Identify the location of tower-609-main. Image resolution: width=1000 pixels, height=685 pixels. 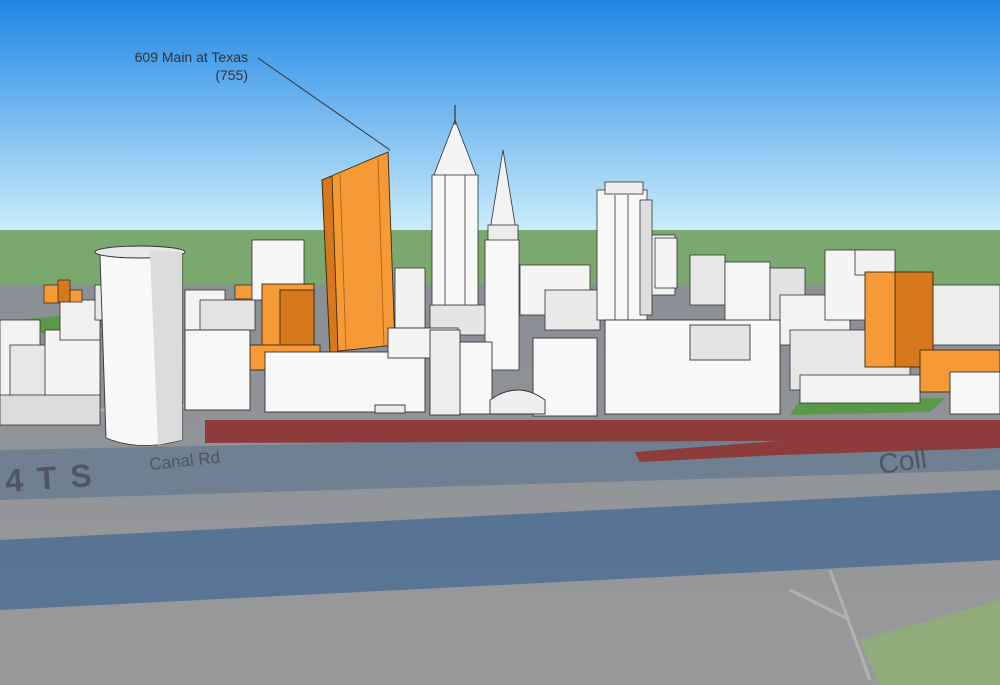
(358, 252).